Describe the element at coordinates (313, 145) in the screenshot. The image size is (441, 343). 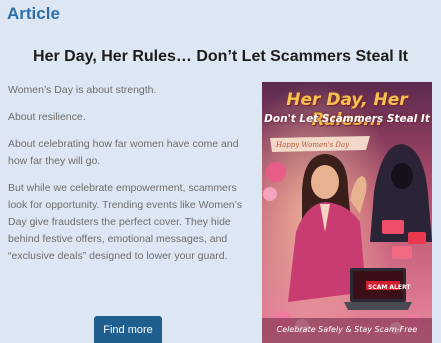
I see `poster-banner-text: Happy Women's Day` at that location.